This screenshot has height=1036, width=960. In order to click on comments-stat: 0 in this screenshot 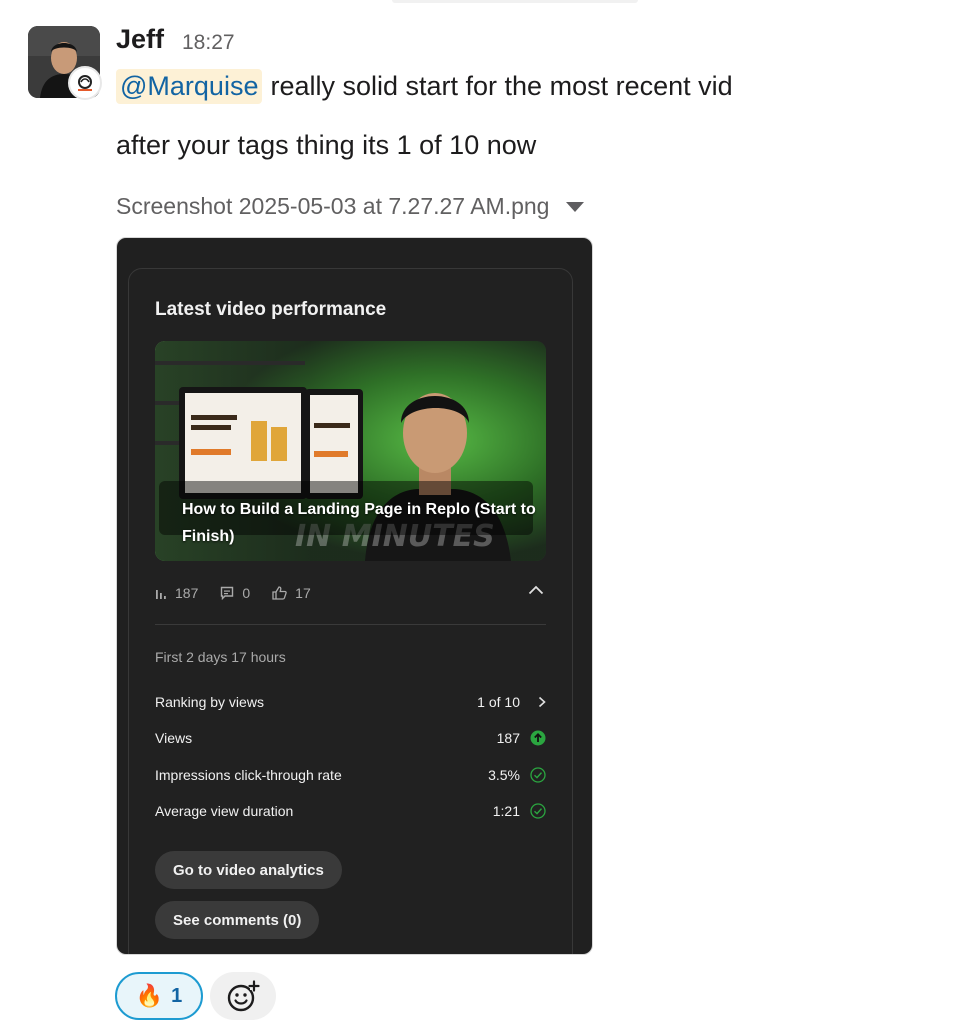, I will do `click(235, 593)`.